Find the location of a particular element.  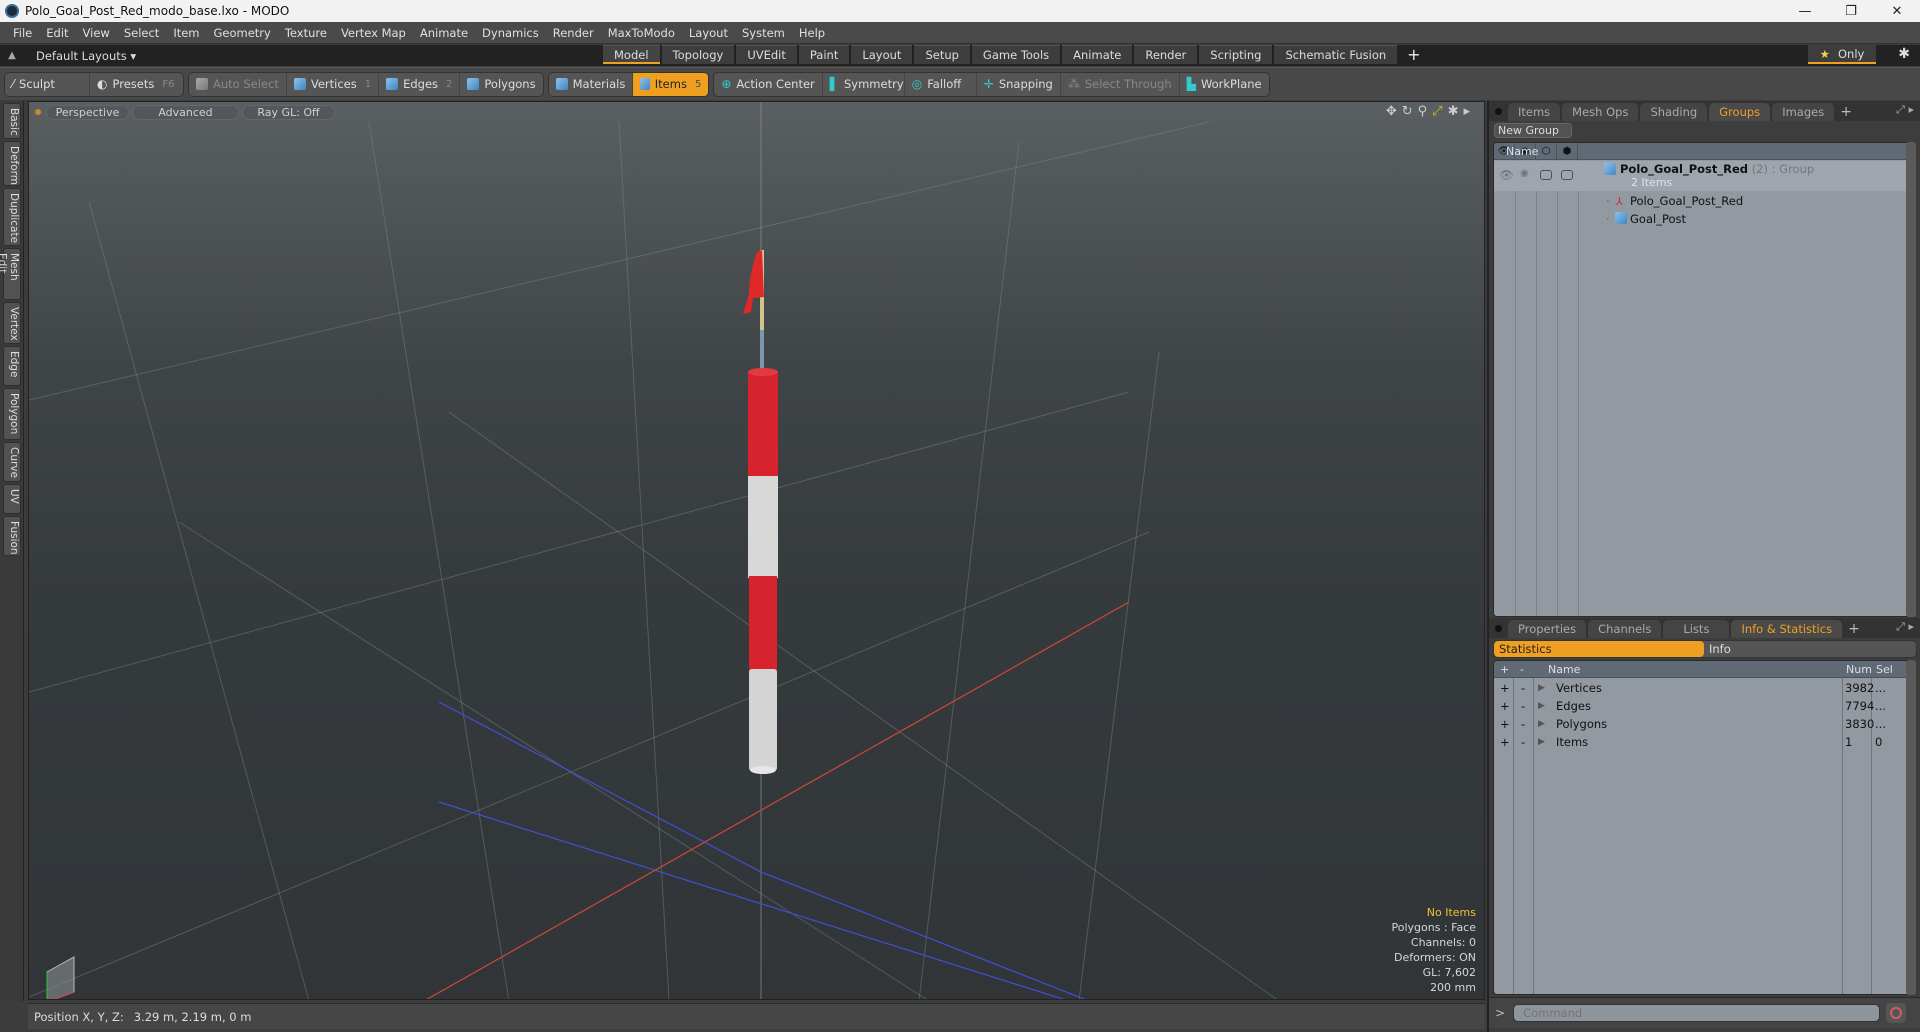

menu-layout: Layout is located at coordinates (708, 33).